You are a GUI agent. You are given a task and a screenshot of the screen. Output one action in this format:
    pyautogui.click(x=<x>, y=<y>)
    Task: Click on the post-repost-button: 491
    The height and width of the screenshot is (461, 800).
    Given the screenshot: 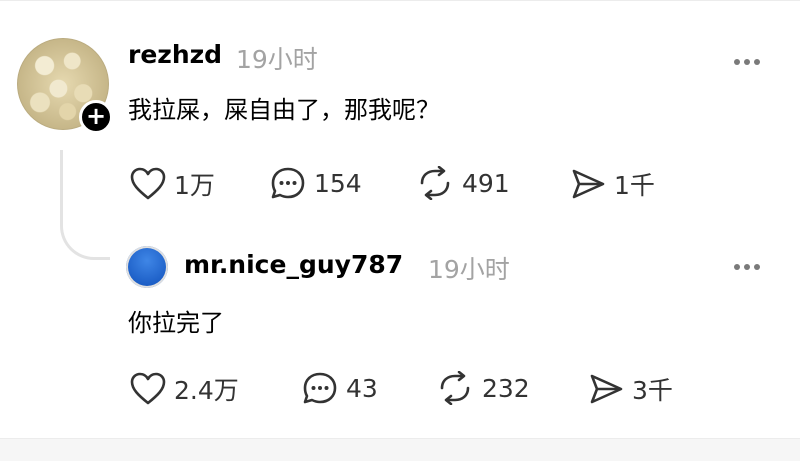 What is the action you would take?
    pyautogui.click(x=463, y=183)
    